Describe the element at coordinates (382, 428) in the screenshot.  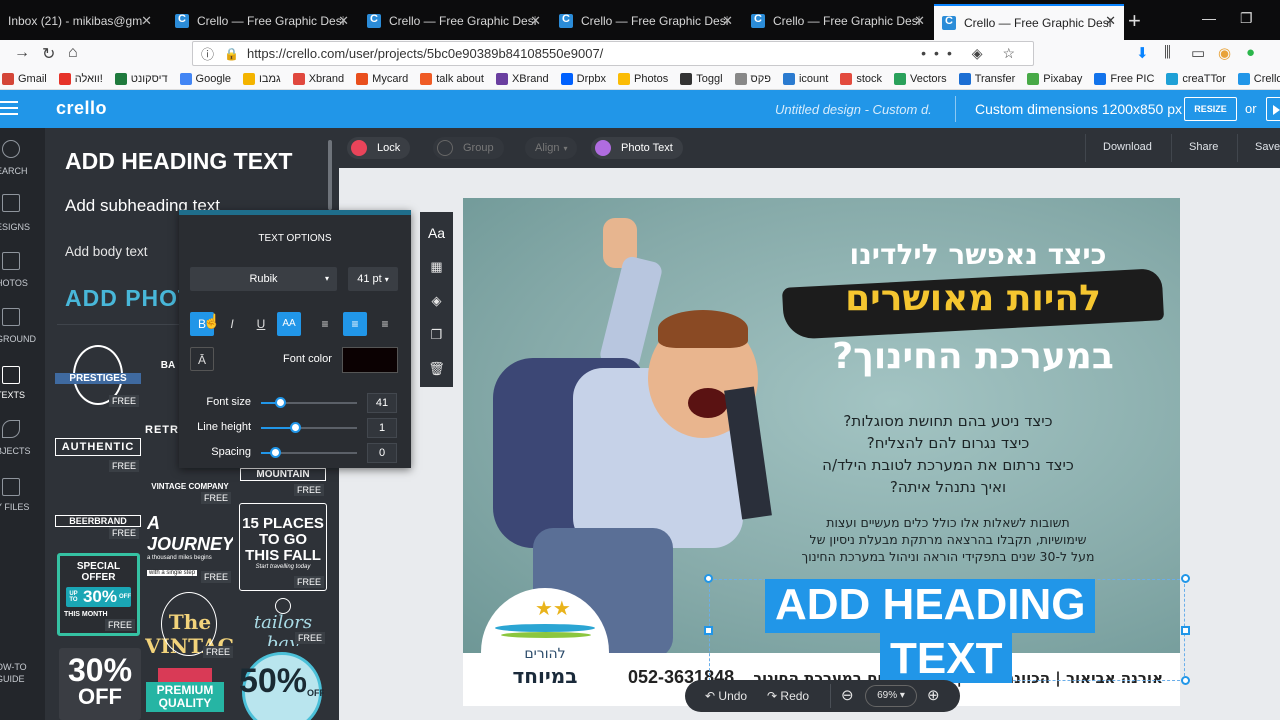
I see `slider-value: 1` at that location.